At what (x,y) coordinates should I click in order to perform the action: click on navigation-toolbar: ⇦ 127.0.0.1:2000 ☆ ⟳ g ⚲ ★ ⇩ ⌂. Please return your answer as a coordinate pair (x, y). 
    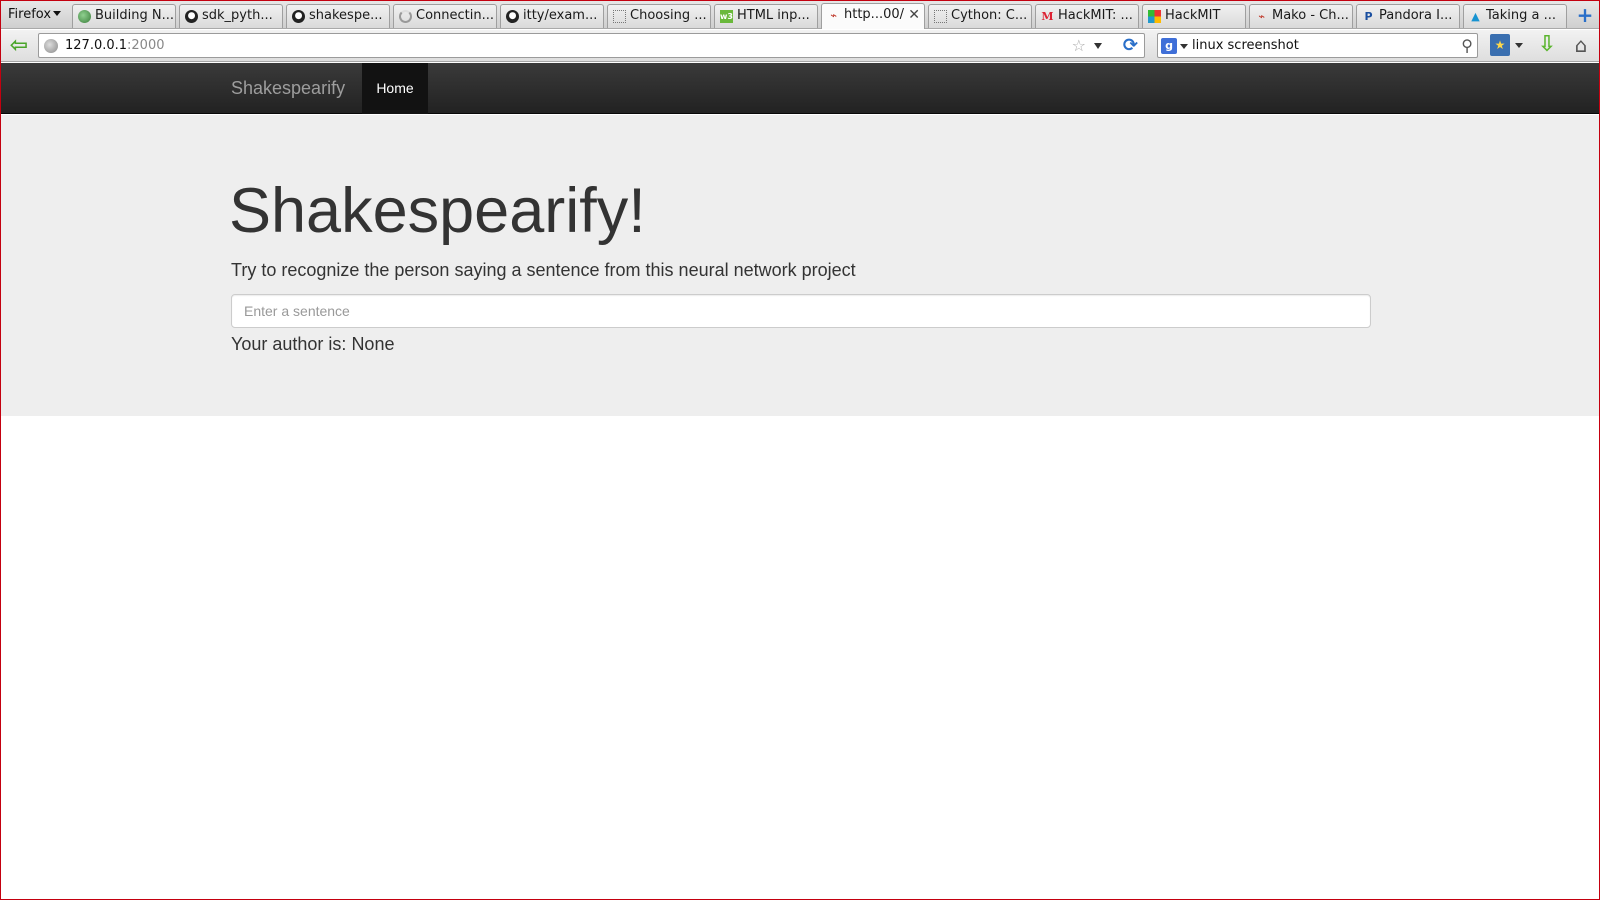
    Looking at the image, I should click on (800, 46).